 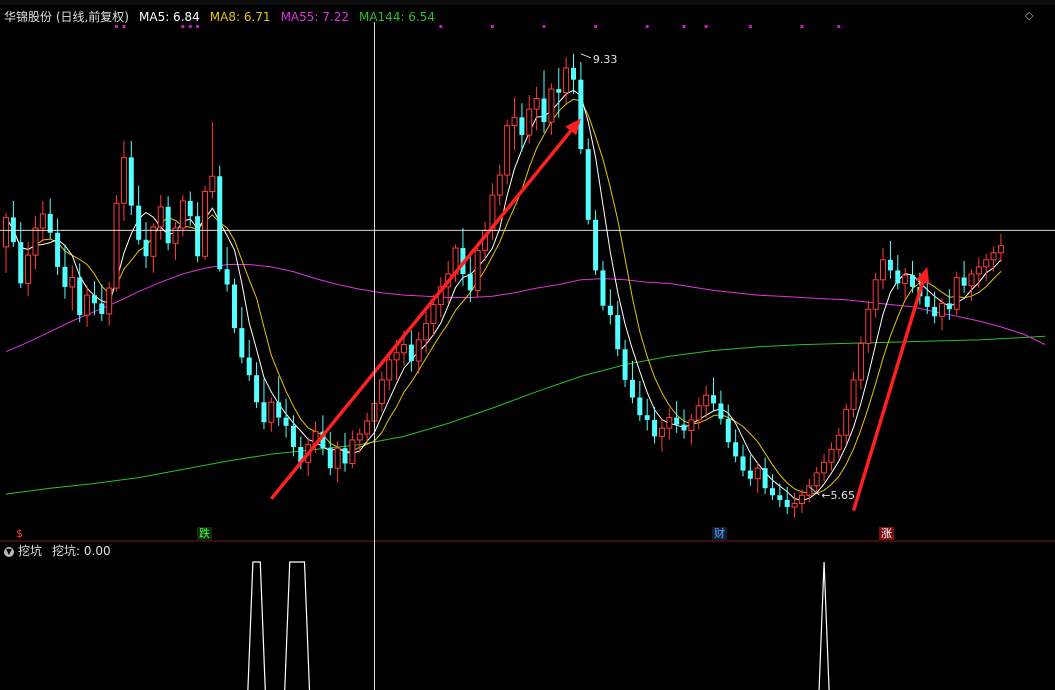 What do you see at coordinates (9, 551) in the screenshot?
I see `chevron-down-icon: ▼` at bounding box center [9, 551].